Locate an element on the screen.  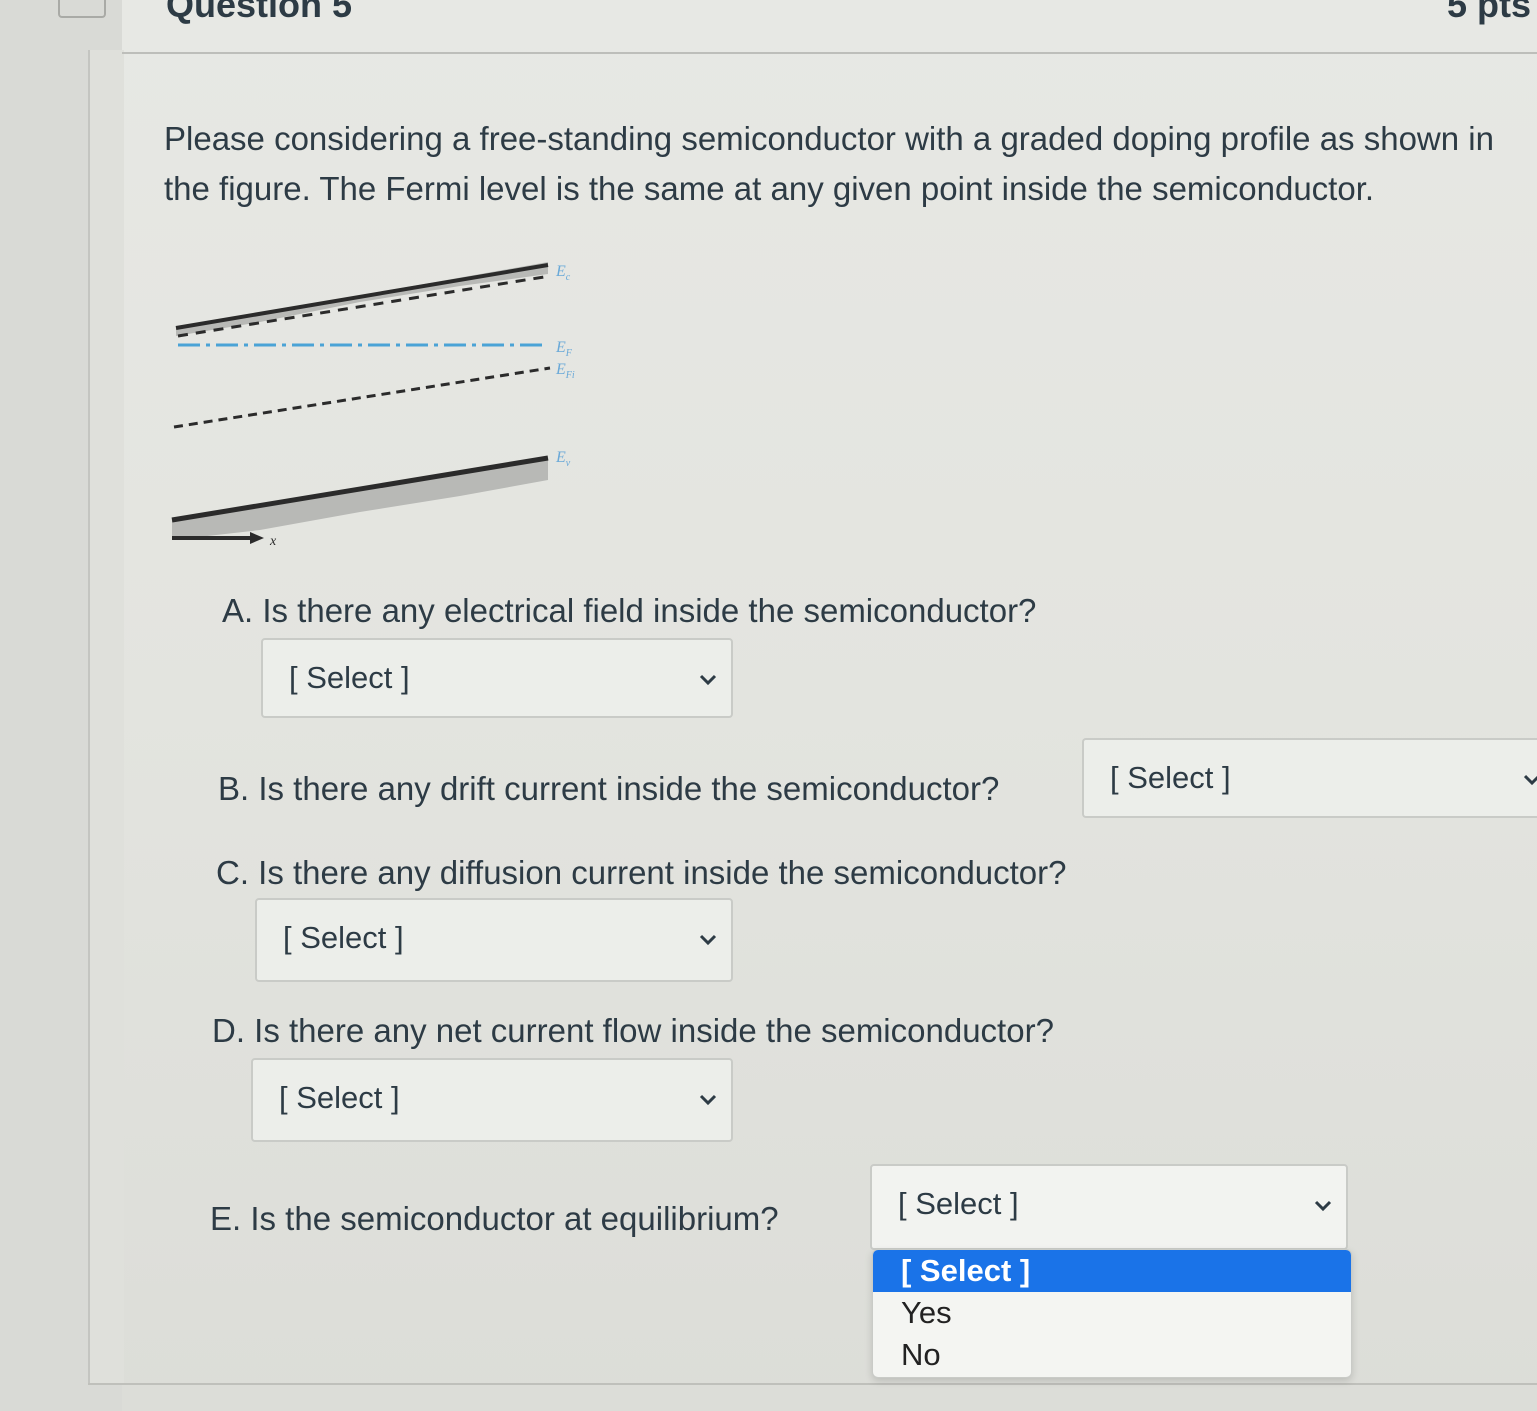
question-c-select: [ Select ] is located at coordinates (494, 940).